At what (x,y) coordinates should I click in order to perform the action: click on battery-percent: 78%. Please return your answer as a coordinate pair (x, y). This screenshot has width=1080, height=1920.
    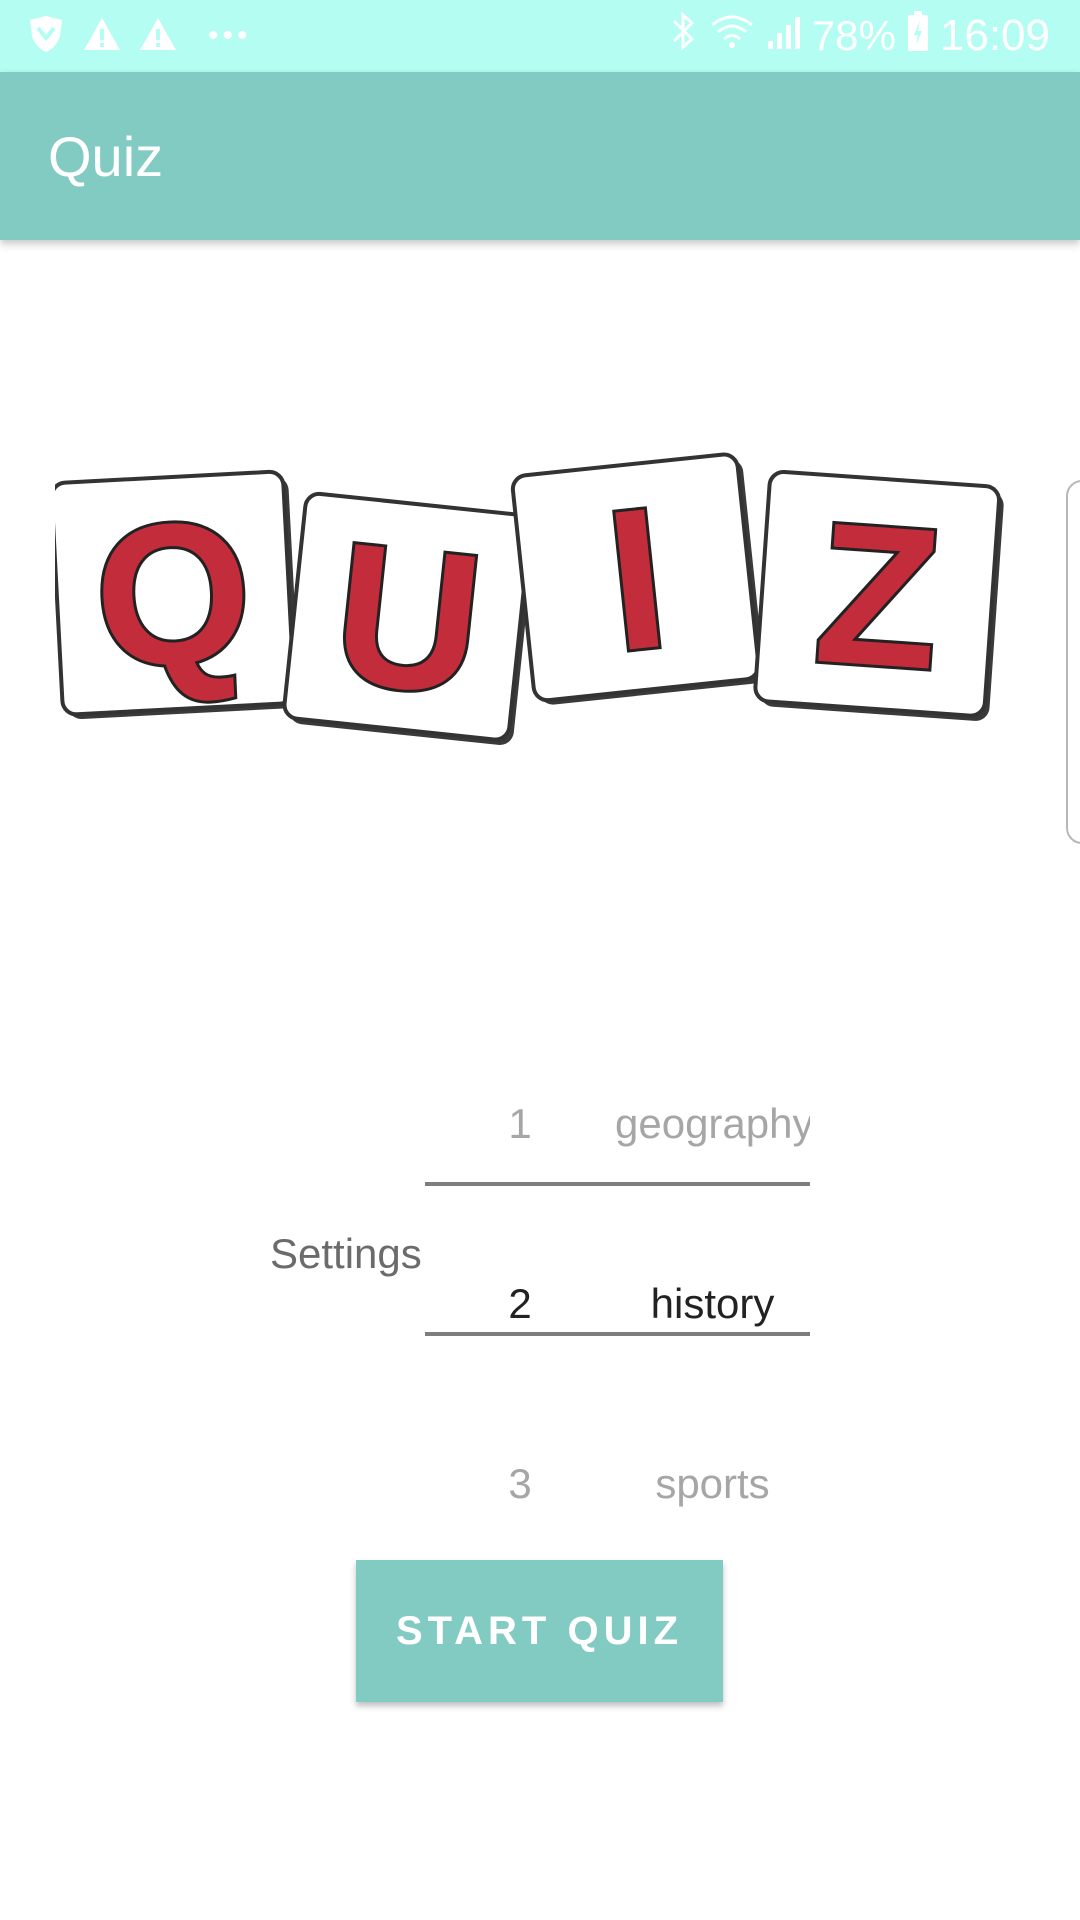
    Looking at the image, I should click on (853, 35).